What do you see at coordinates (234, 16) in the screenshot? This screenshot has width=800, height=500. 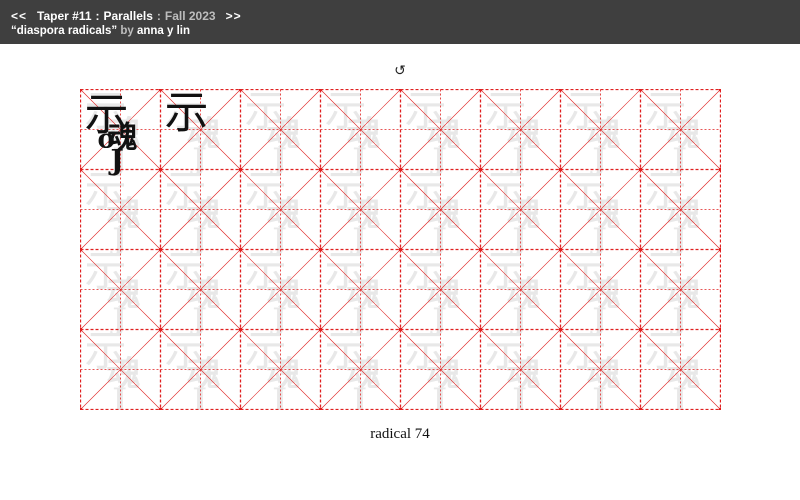 I see `next-button: >>` at bounding box center [234, 16].